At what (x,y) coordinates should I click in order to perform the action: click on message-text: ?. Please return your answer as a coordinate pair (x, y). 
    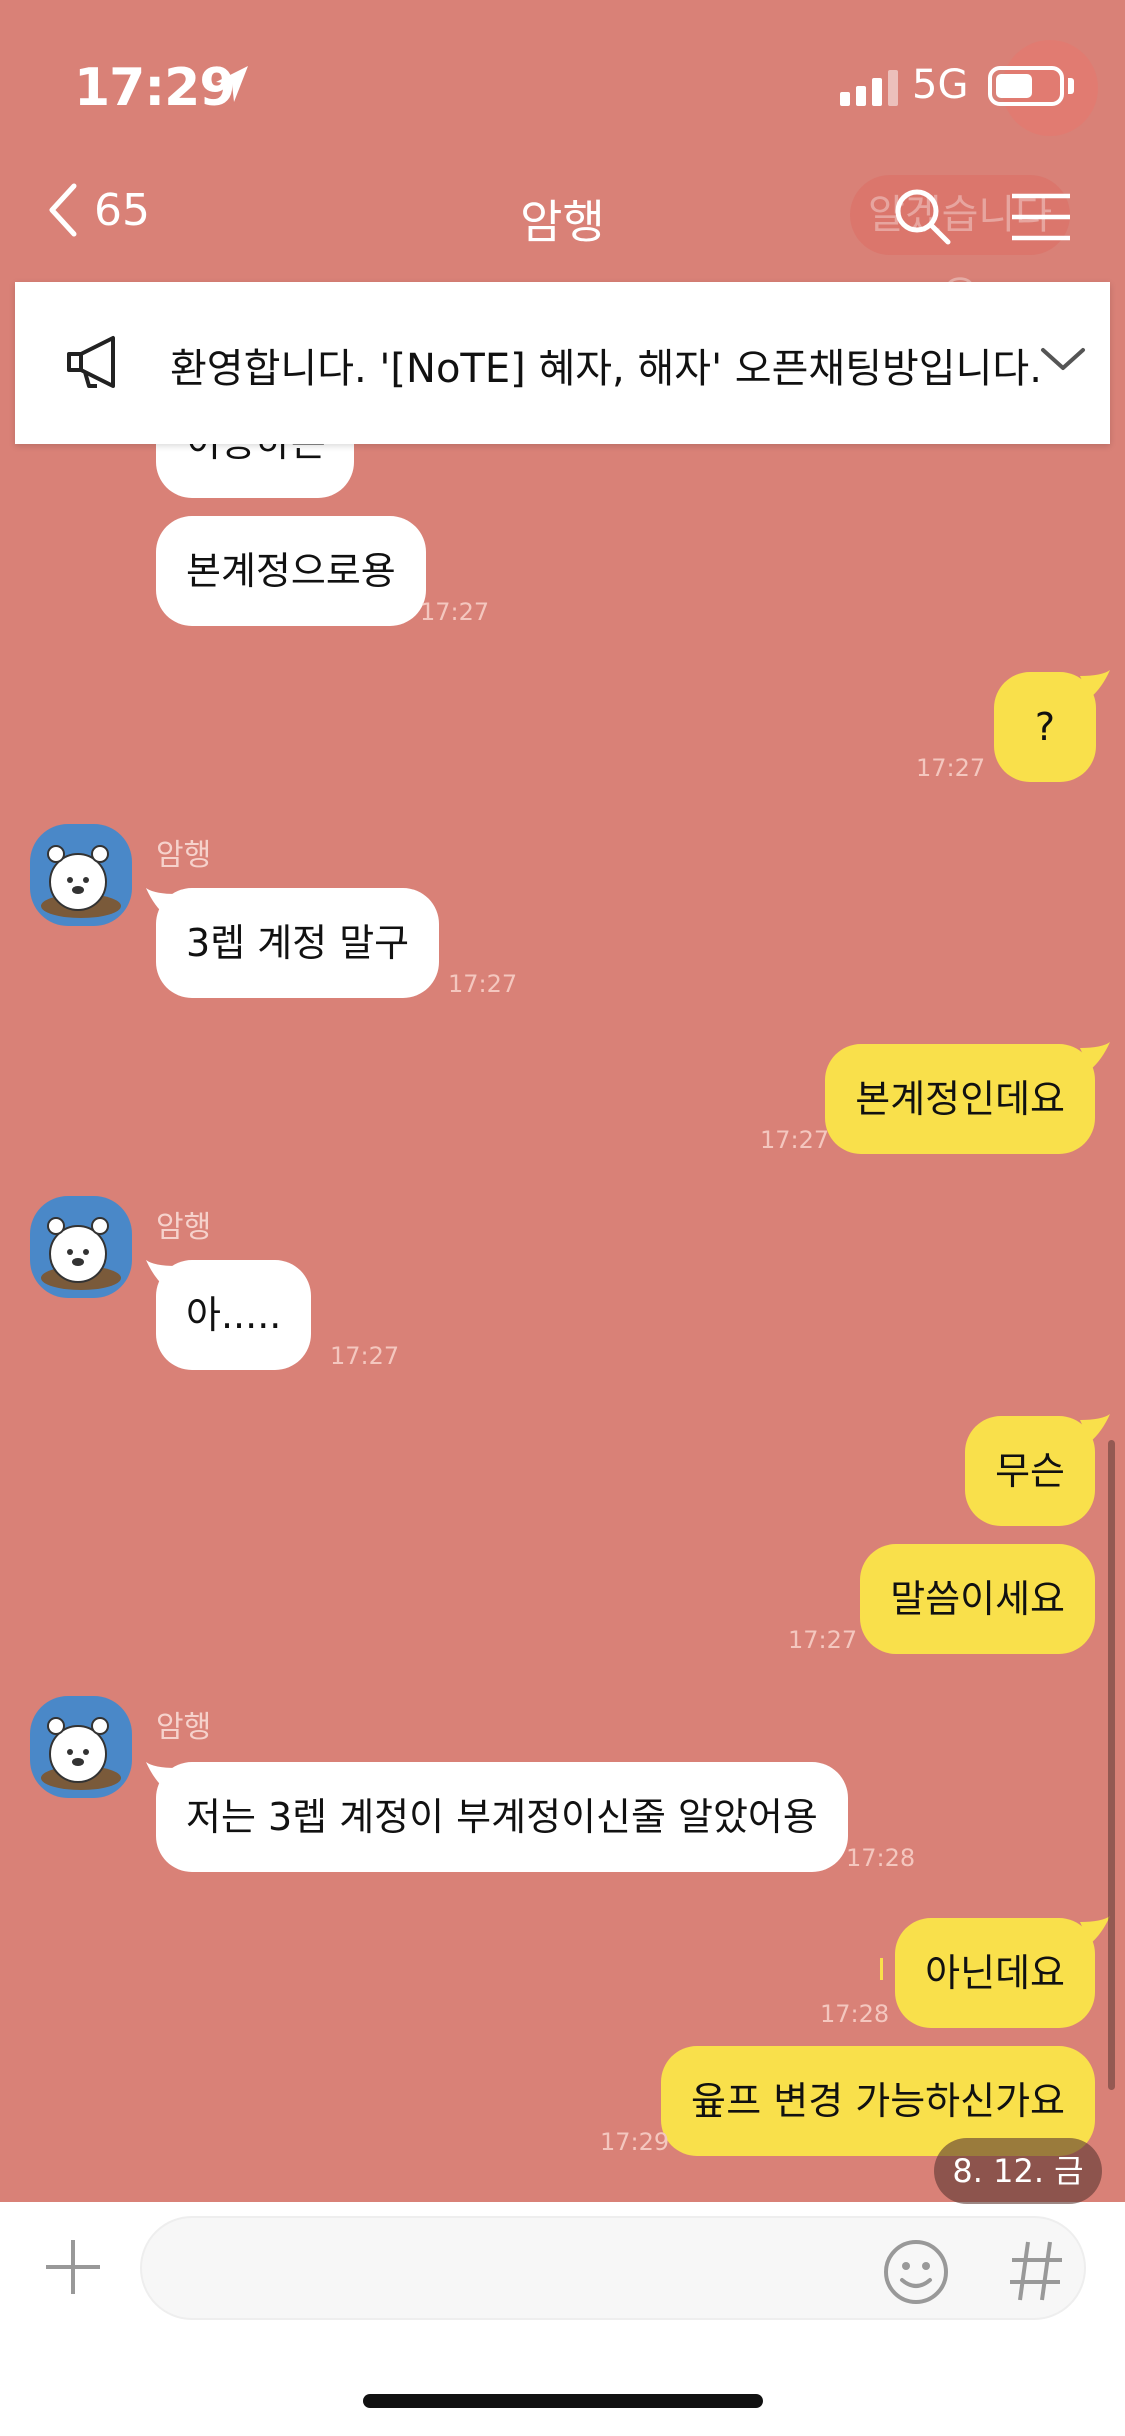
    Looking at the image, I should click on (1045, 727).